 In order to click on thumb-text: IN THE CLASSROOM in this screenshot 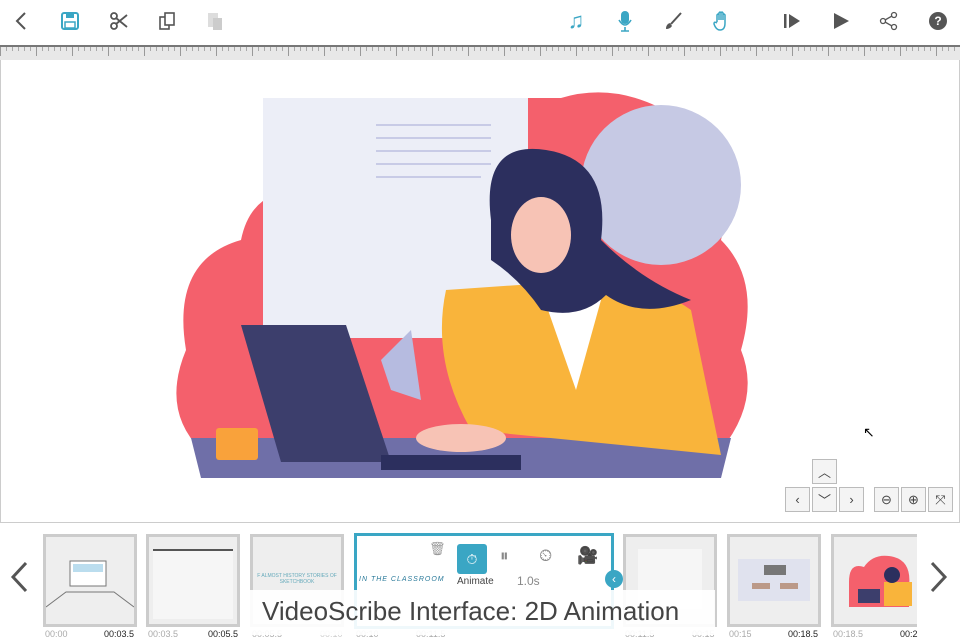, I will do `click(402, 579)`.